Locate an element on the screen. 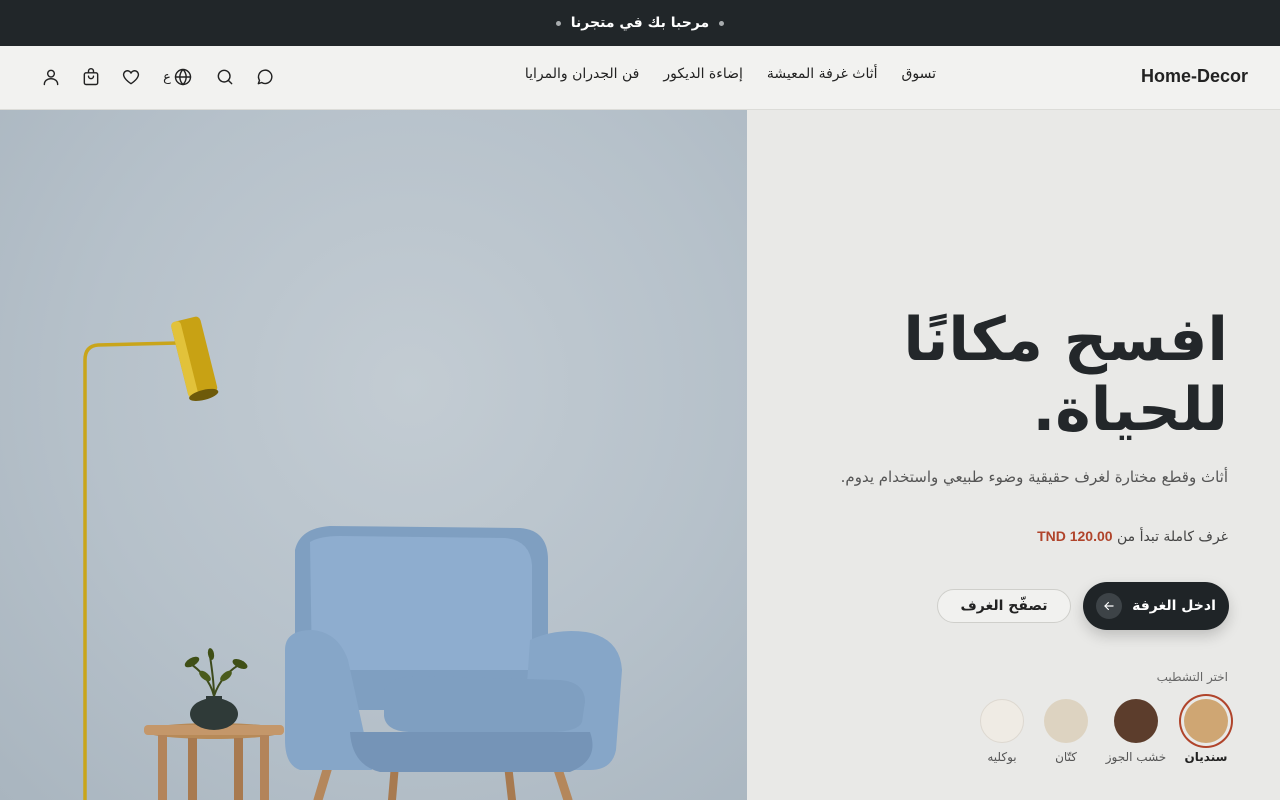  chat-icon is located at coordinates (265, 77).